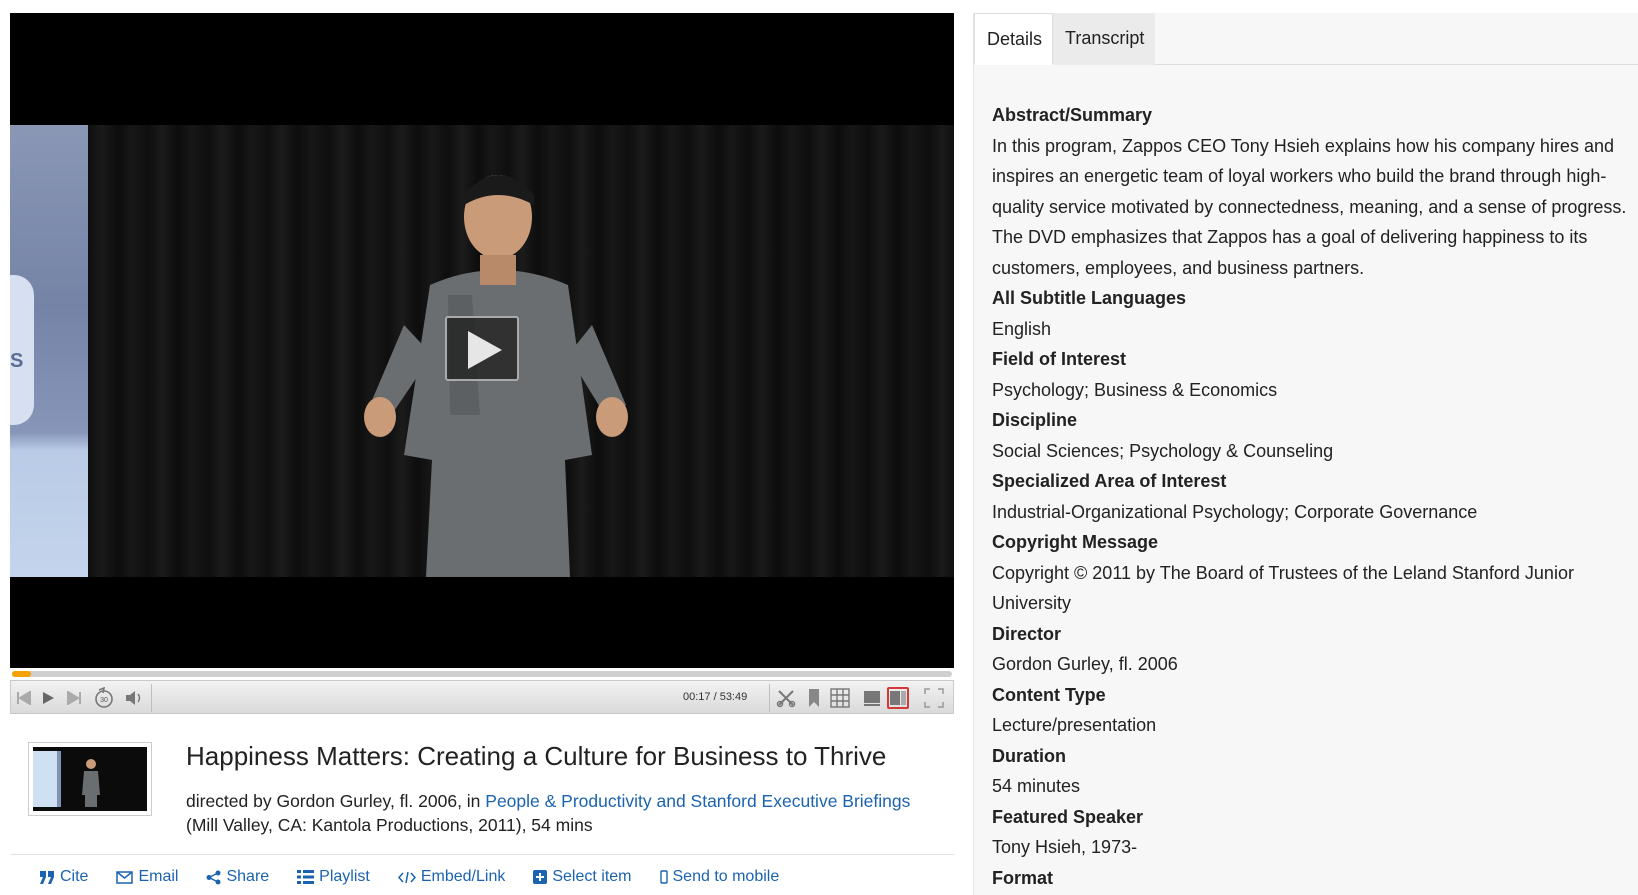  I want to click on grid-icon, so click(840, 698).